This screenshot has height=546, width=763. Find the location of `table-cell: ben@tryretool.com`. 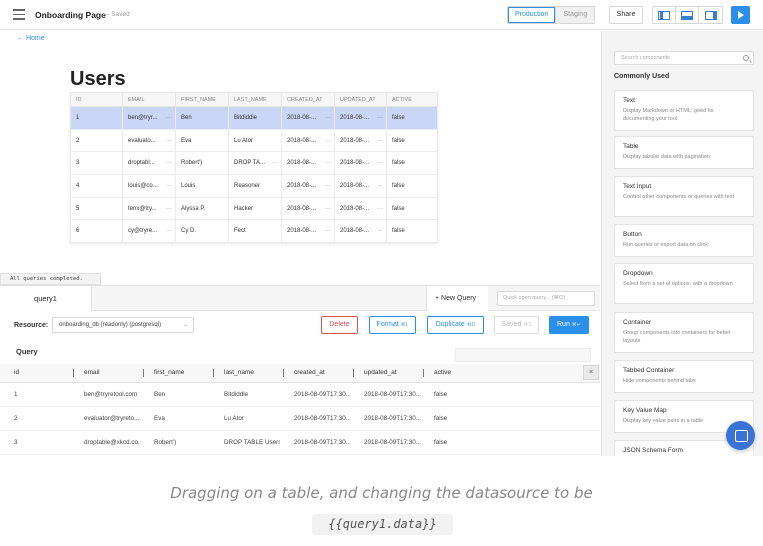

table-cell: ben@tryretool.com is located at coordinates (105, 394).